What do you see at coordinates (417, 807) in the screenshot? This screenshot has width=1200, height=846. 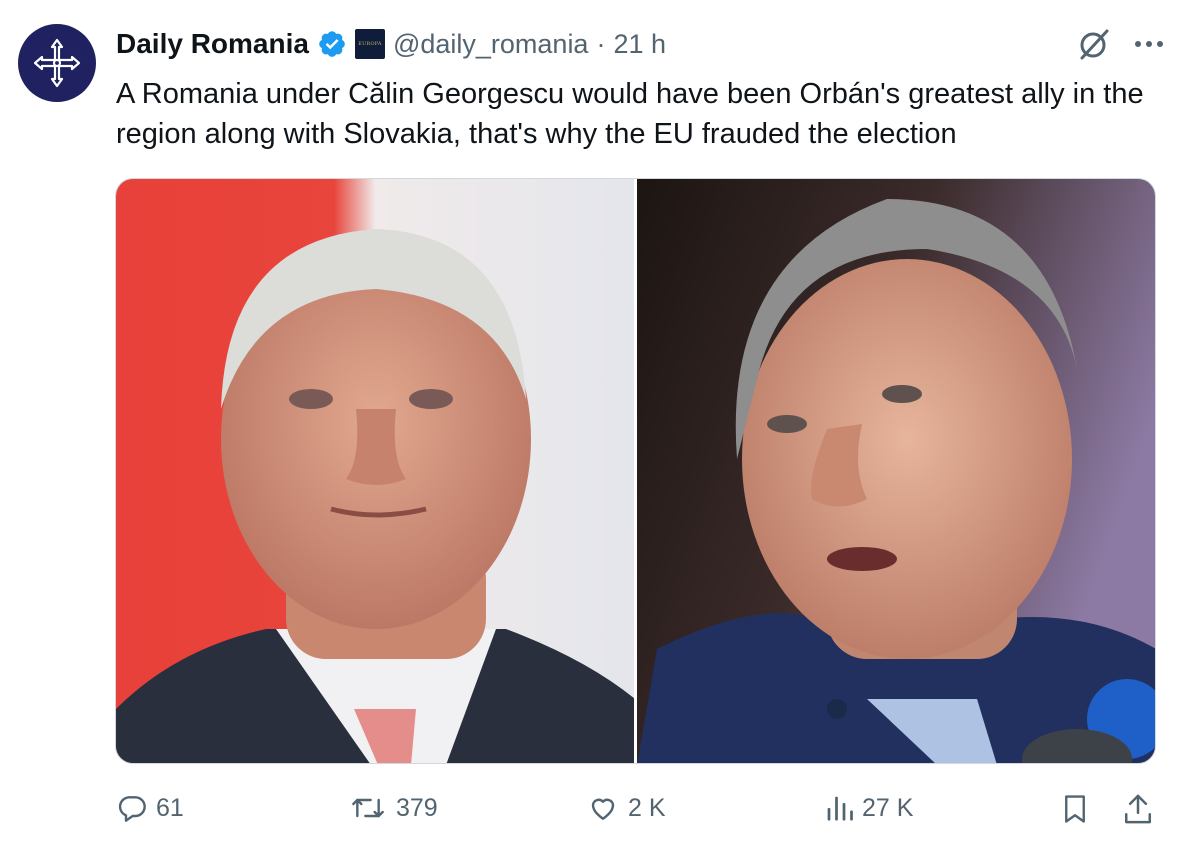 I see `repost-count: 379` at bounding box center [417, 807].